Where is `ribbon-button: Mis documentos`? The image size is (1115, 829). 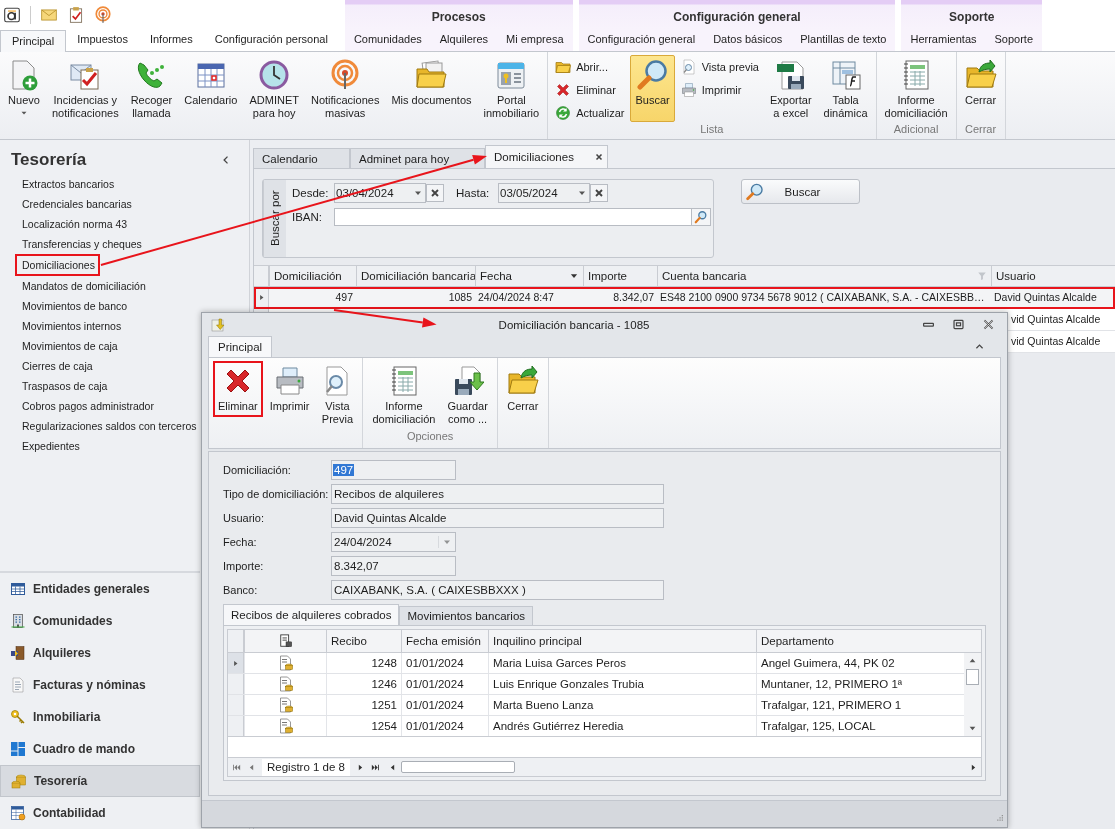 ribbon-button: Mis documentos is located at coordinates (431, 88).